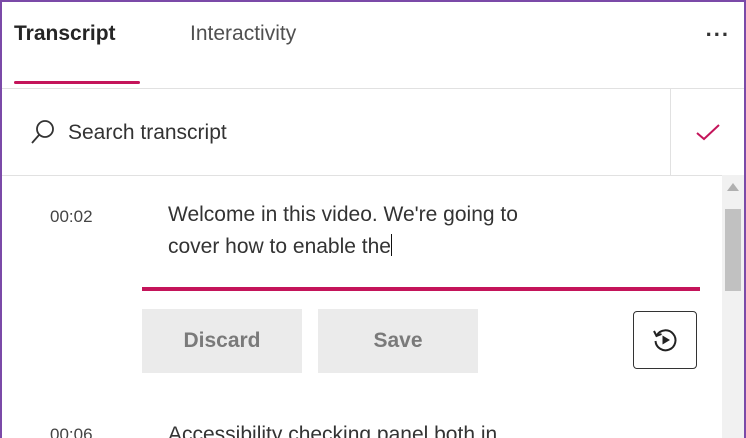 Image resolution: width=746 pixels, height=438 pixels. What do you see at coordinates (391, 245) in the screenshot?
I see `text-caret` at bounding box center [391, 245].